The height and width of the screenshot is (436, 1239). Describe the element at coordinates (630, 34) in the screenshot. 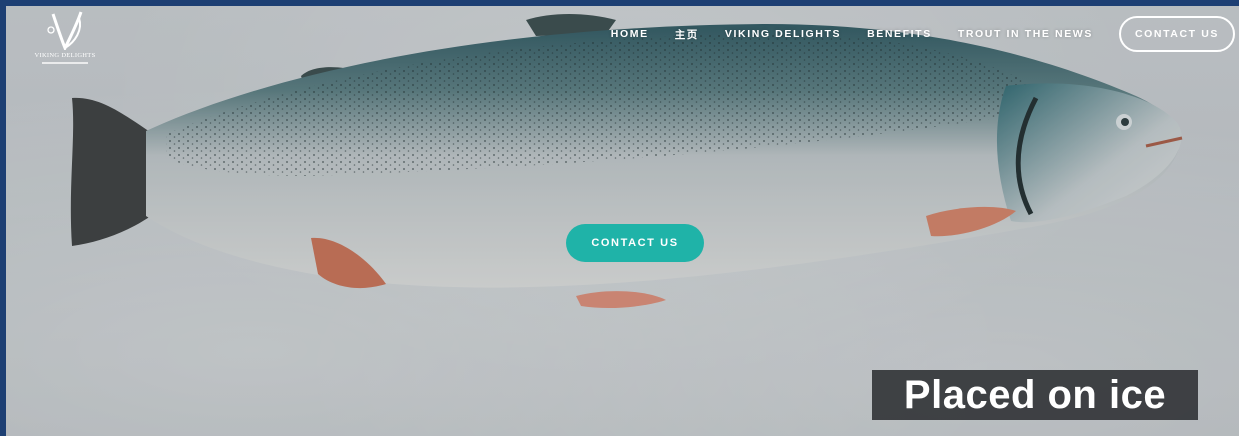

I see `nav-home: HOME` at that location.